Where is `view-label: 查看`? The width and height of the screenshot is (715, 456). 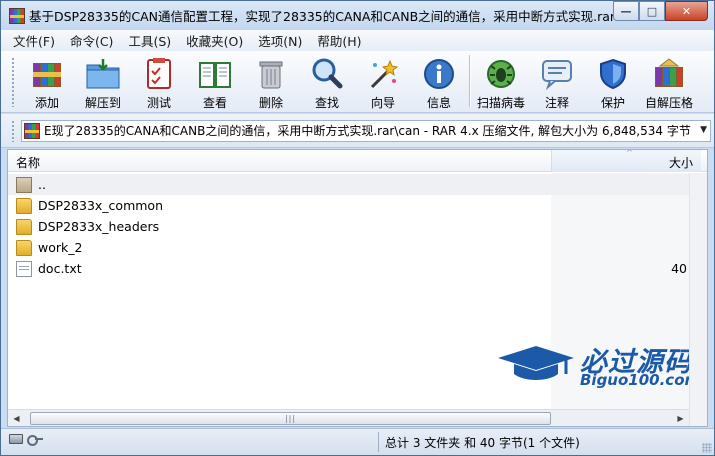
view-label: 查看 is located at coordinates (214, 103).